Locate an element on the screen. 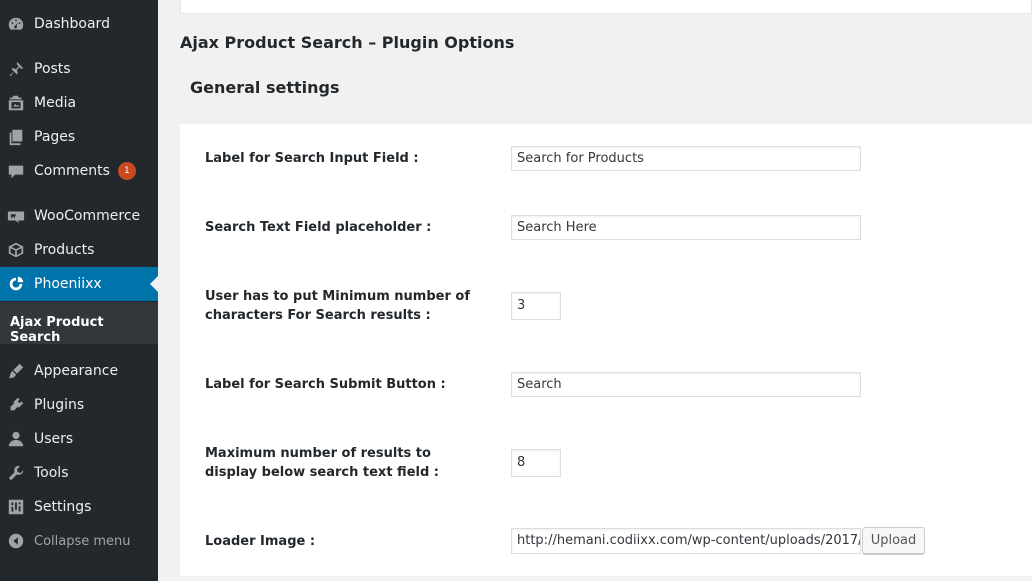 The image size is (1032, 581). sidebar-item-label: Tools is located at coordinates (51, 473).